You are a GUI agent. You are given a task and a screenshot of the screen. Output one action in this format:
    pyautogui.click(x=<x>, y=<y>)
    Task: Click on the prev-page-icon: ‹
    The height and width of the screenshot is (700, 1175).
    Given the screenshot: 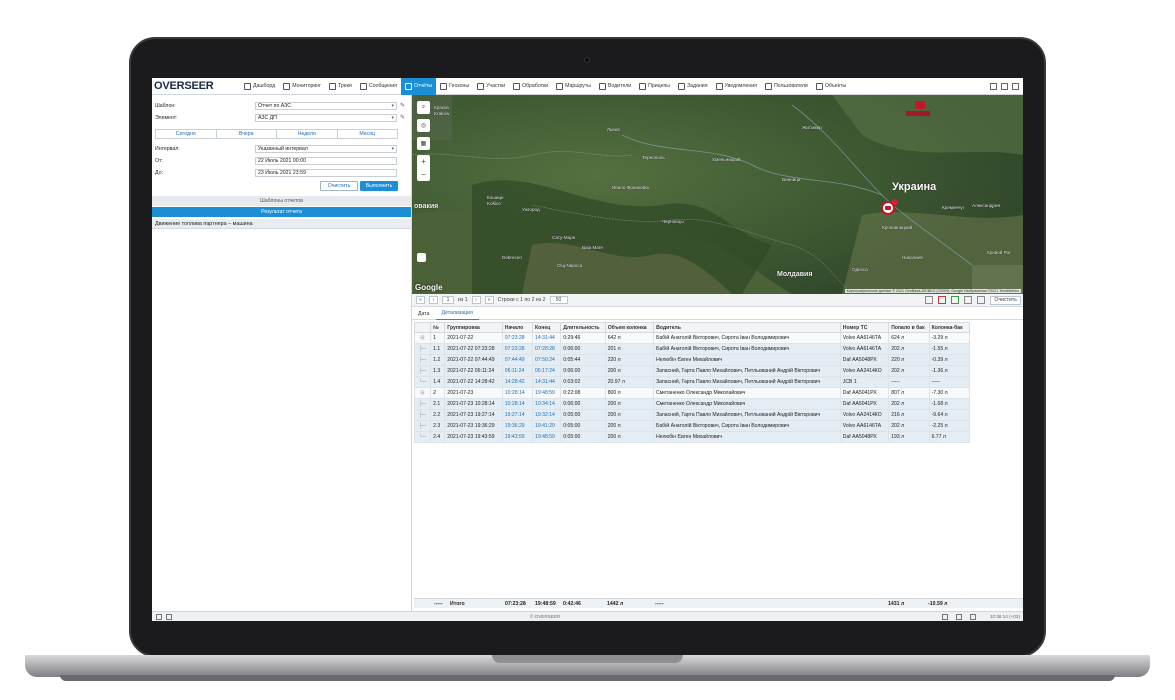 What is the action you would take?
    pyautogui.click(x=433, y=300)
    